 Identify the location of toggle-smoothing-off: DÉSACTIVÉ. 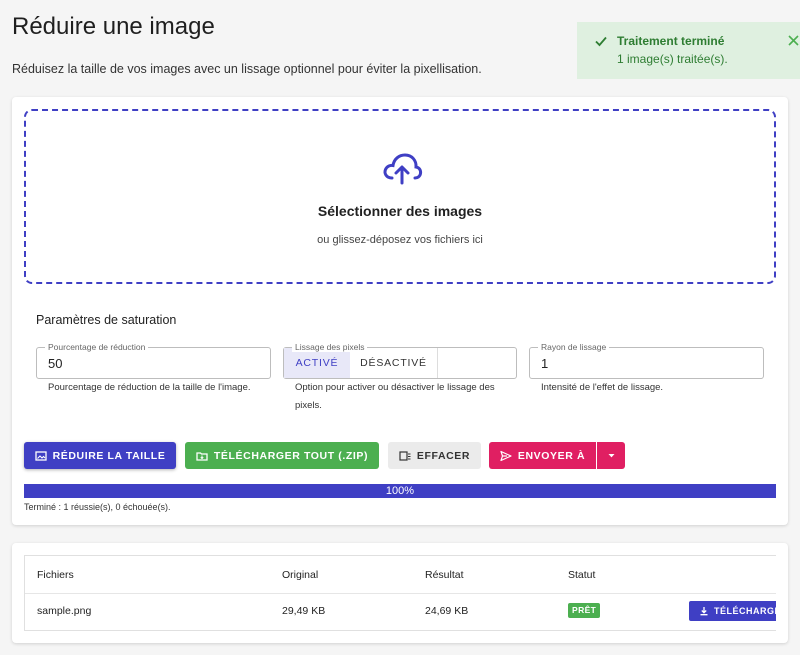
(394, 363).